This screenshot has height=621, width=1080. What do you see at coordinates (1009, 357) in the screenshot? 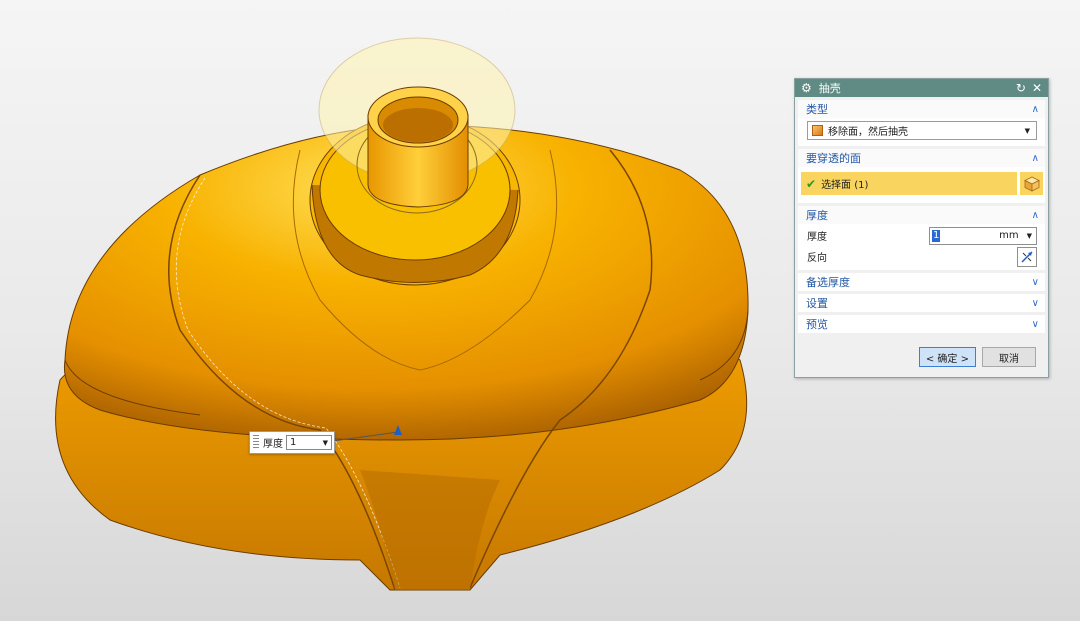
I see `cancel-button: 取消` at bounding box center [1009, 357].